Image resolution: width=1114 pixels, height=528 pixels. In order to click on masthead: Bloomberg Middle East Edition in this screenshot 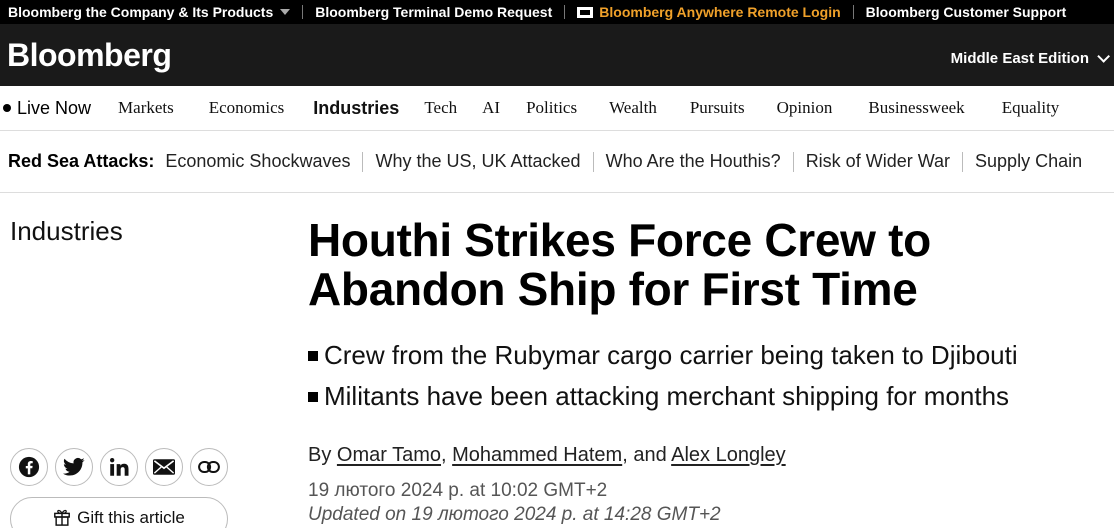, I will do `click(557, 55)`.